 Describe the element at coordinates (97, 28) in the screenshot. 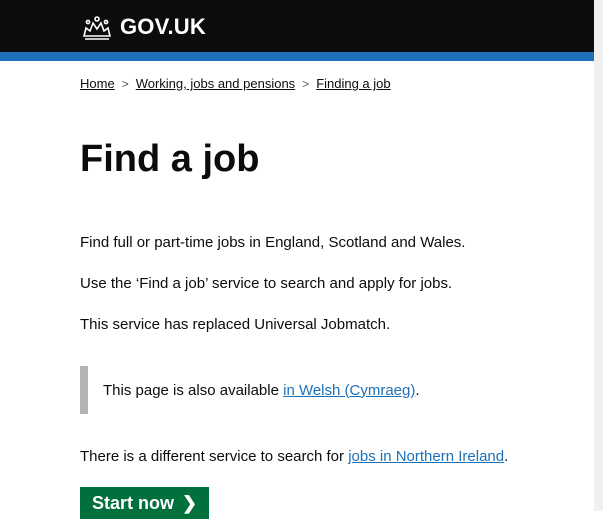

I see `crown-icon` at that location.